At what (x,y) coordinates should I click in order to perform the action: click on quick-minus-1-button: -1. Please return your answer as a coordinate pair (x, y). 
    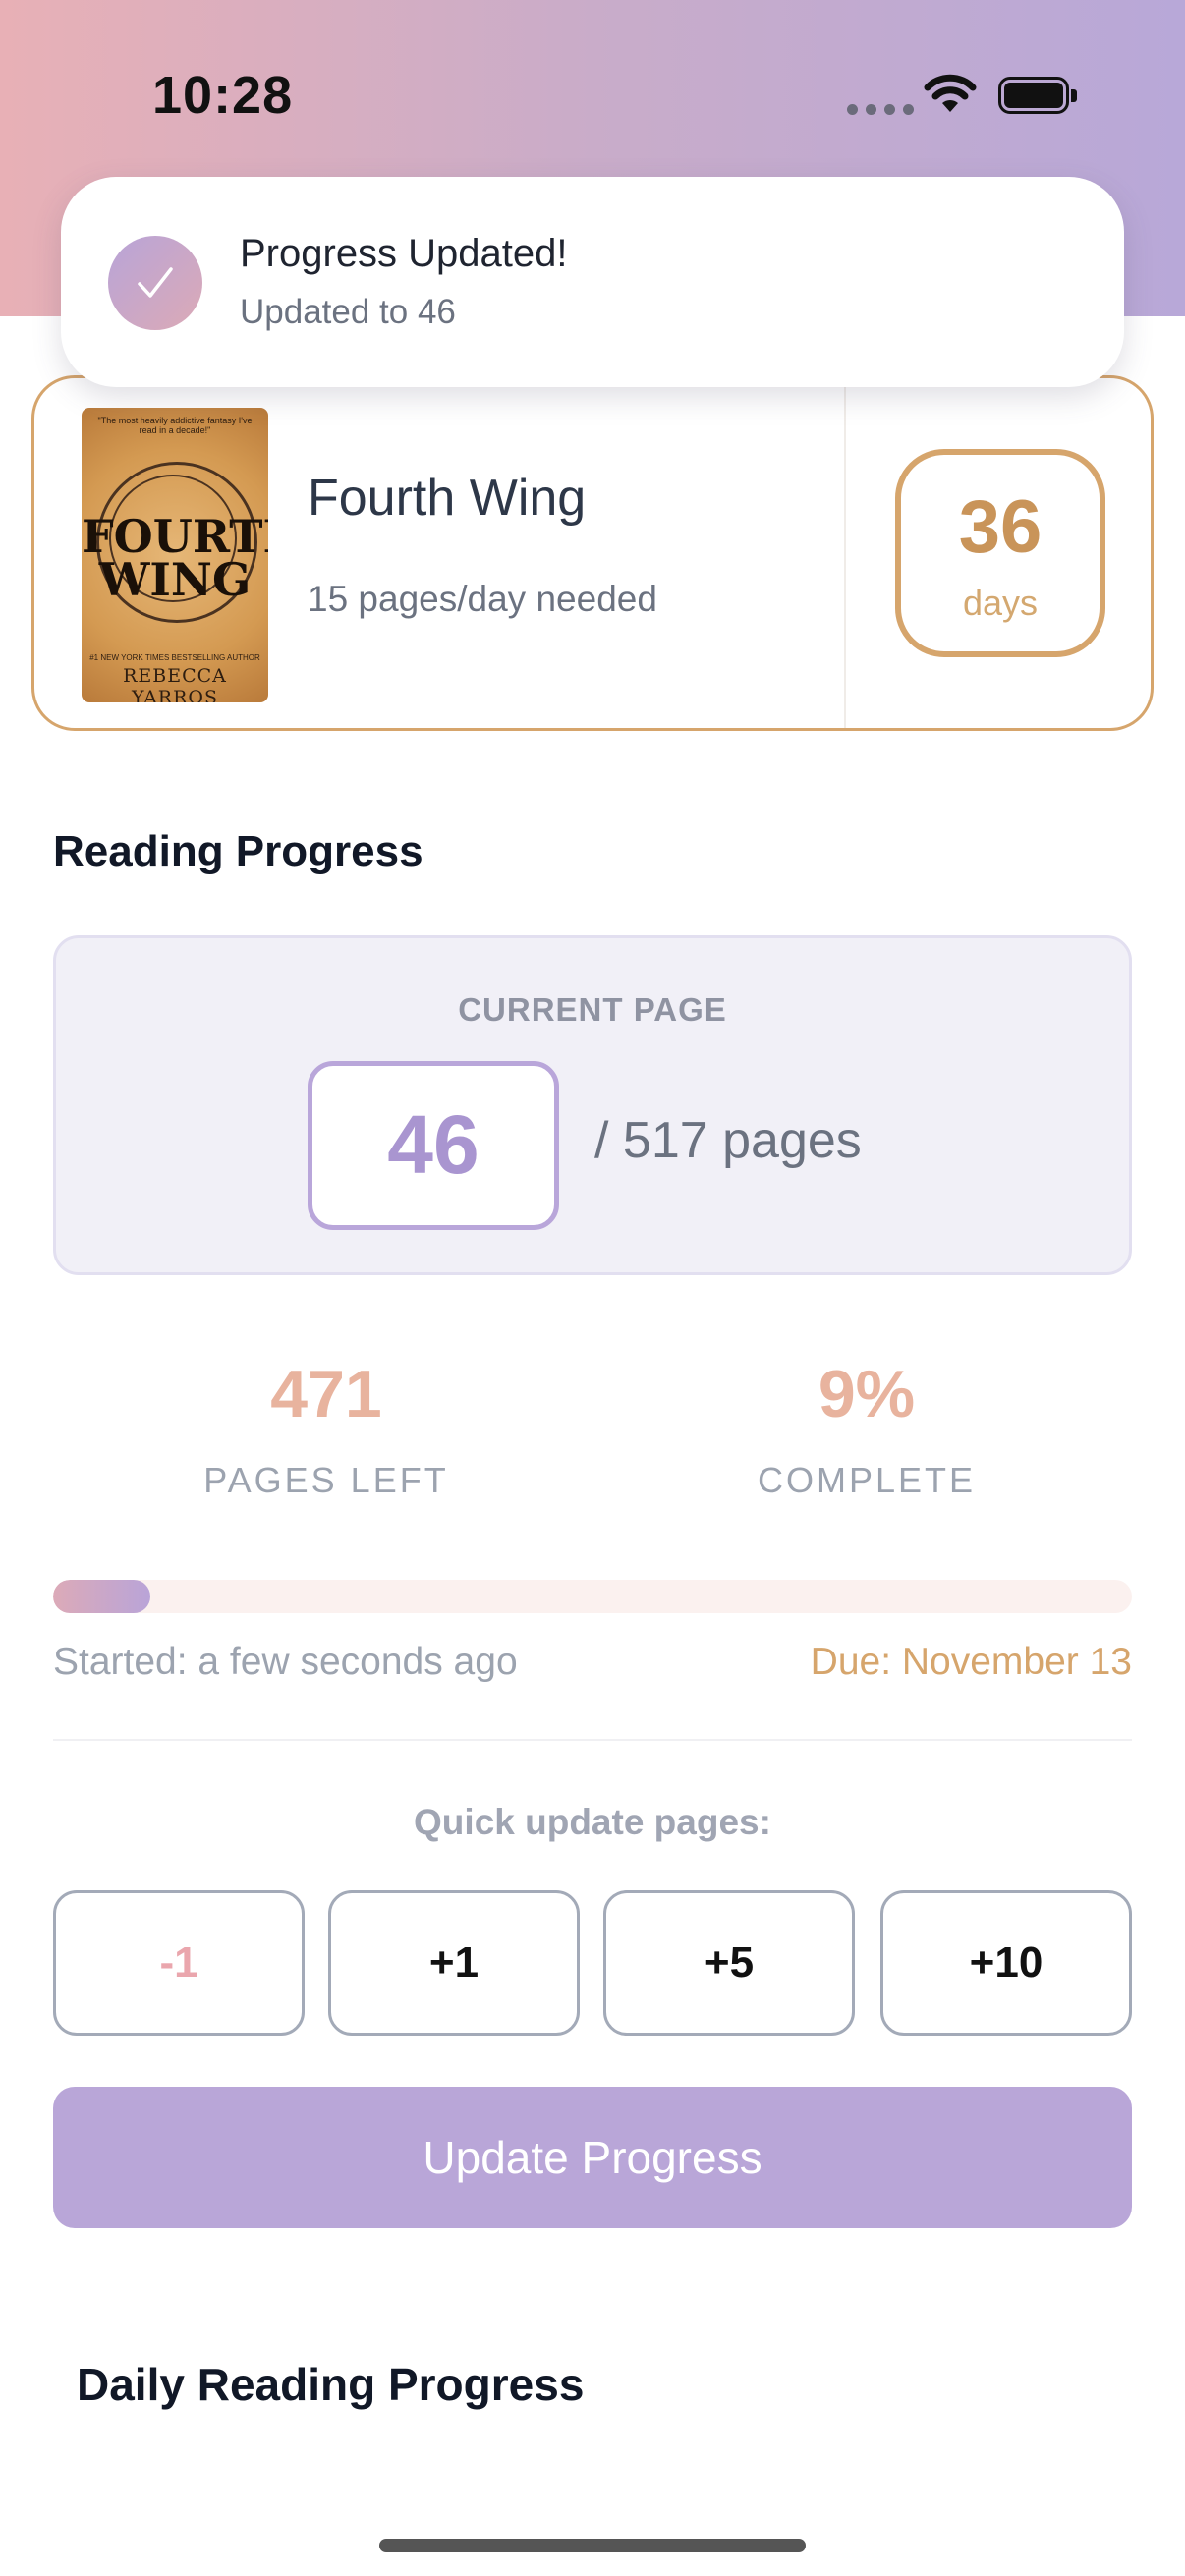
    Looking at the image, I should click on (179, 1963).